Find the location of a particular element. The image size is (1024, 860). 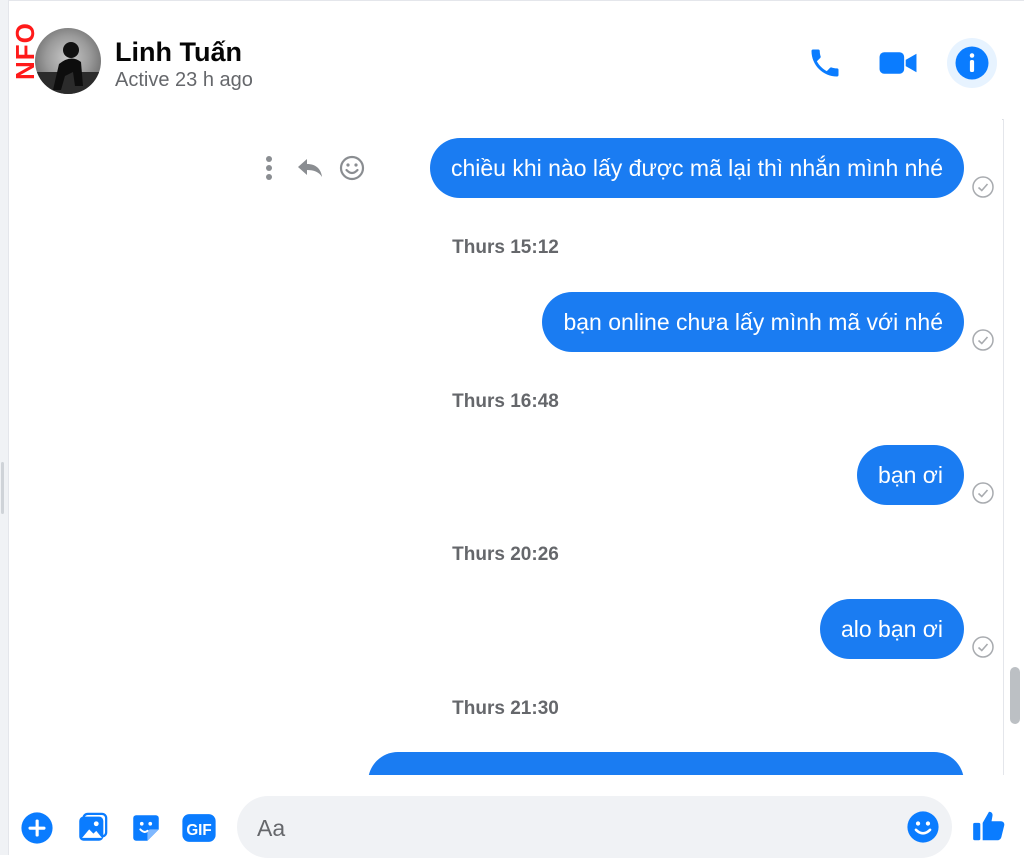

timestamp: Thurs 16:48 is located at coordinates (505, 401).